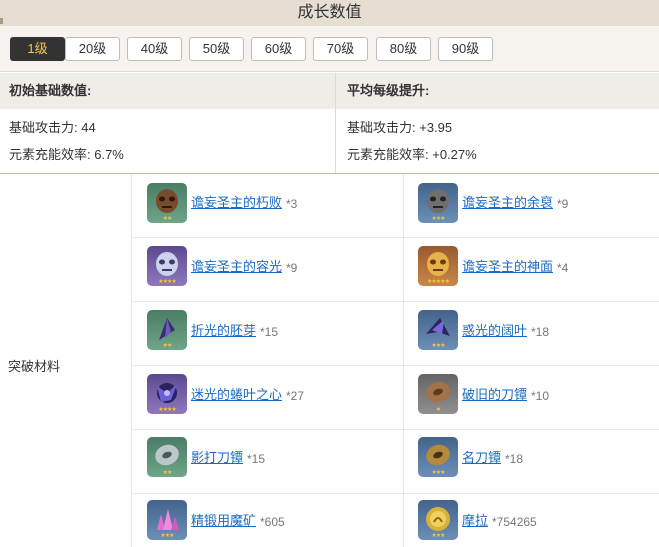  What do you see at coordinates (167, 457) in the screenshot?
I see `sword-guard-icon: ★★` at bounding box center [167, 457].